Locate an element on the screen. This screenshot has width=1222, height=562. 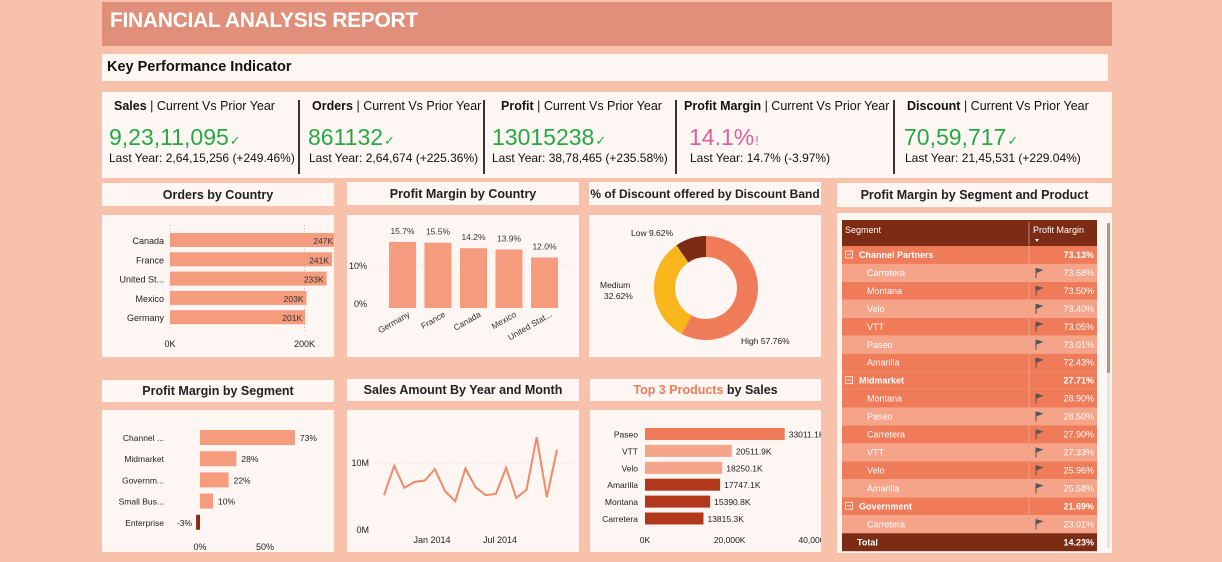
tick-label: 10M is located at coordinates (360, 463).